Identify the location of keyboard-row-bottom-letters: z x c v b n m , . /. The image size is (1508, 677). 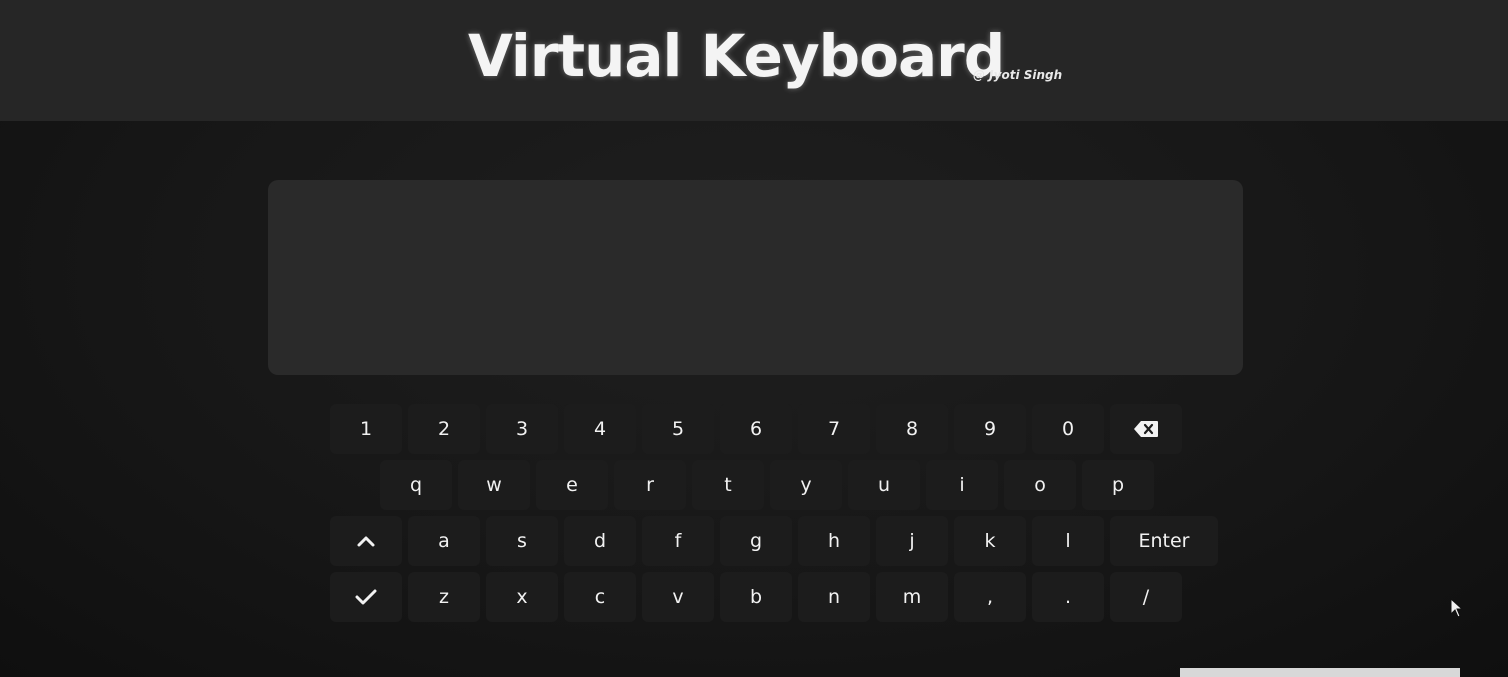
(756, 597).